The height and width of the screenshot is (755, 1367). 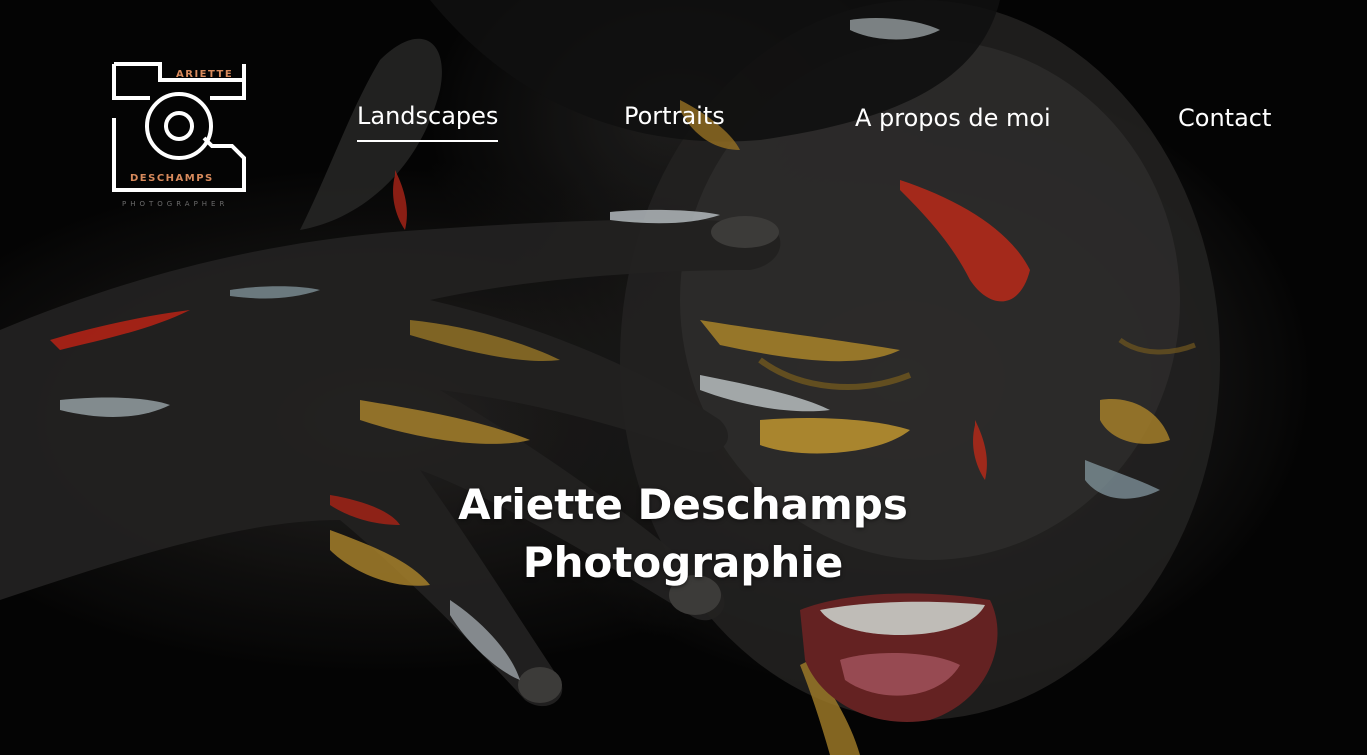 What do you see at coordinates (683, 563) in the screenshot?
I see `hero-title-line-2: Photographie` at bounding box center [683, 563].